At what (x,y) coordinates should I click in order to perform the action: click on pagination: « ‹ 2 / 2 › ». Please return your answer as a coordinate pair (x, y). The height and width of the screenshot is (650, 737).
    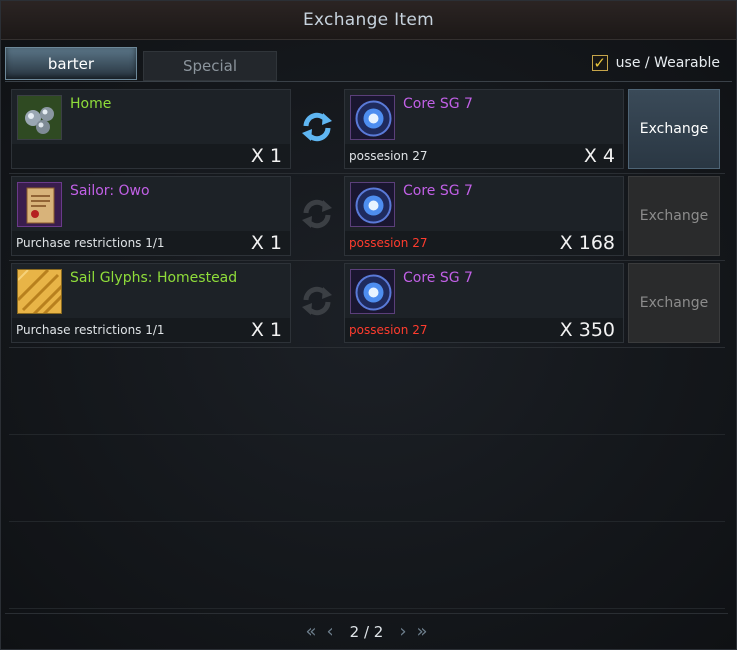
    Looking at the image, I should click on (366, 631).